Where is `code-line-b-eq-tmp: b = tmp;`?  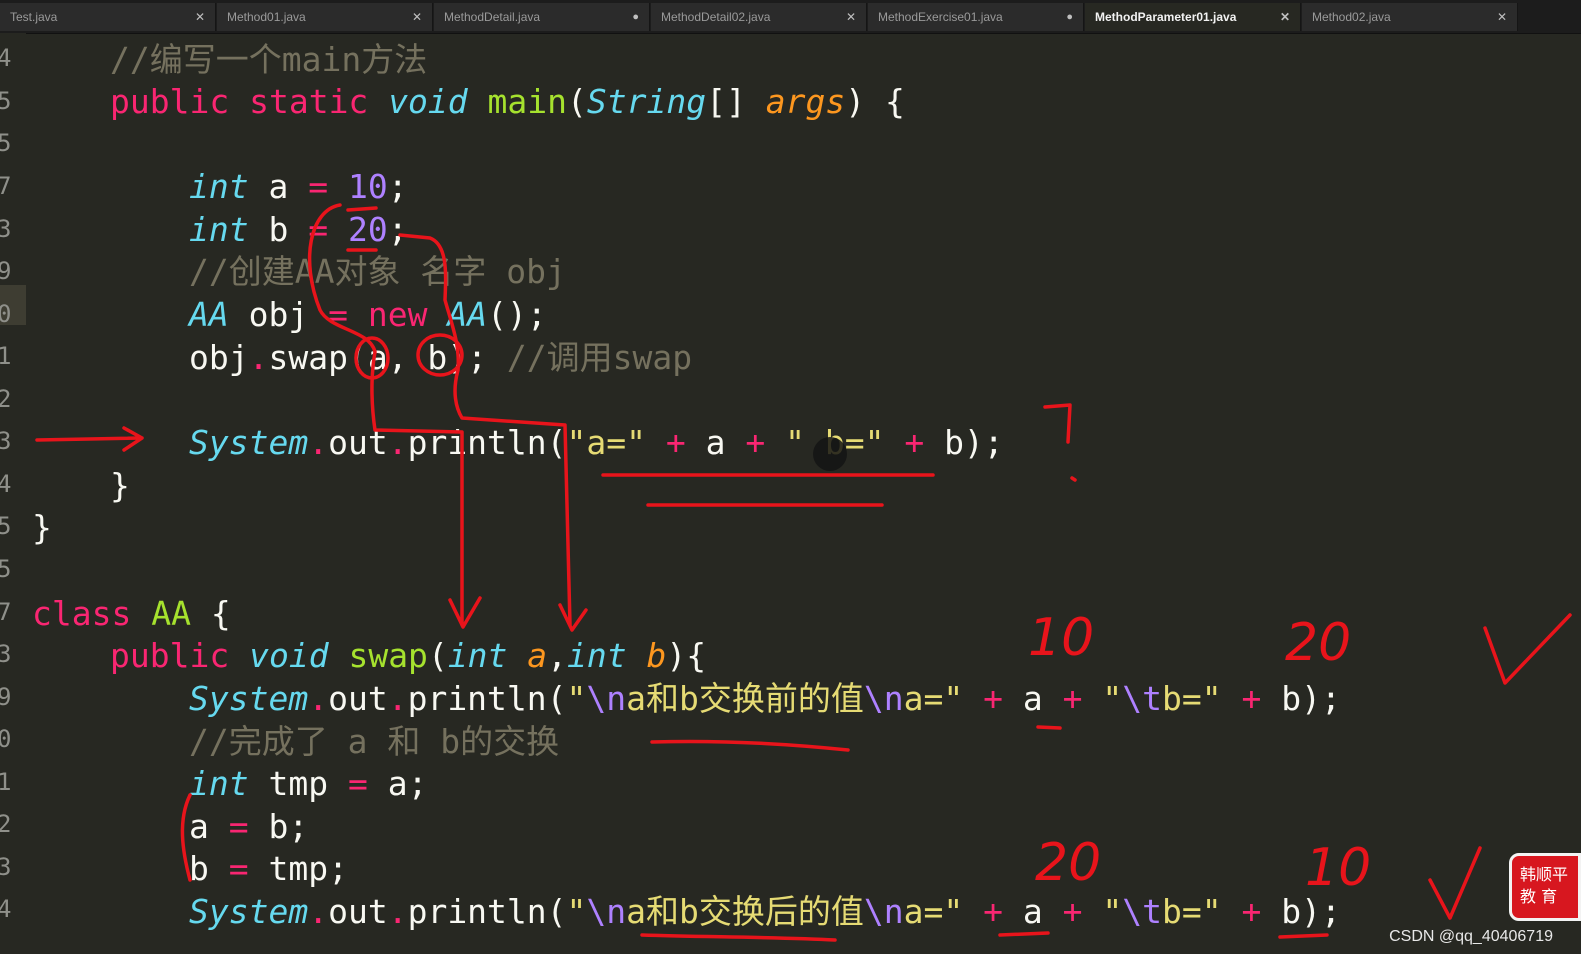 code-line-b-eq-tmp: b = tmp; is located at coordinates (268, 869).